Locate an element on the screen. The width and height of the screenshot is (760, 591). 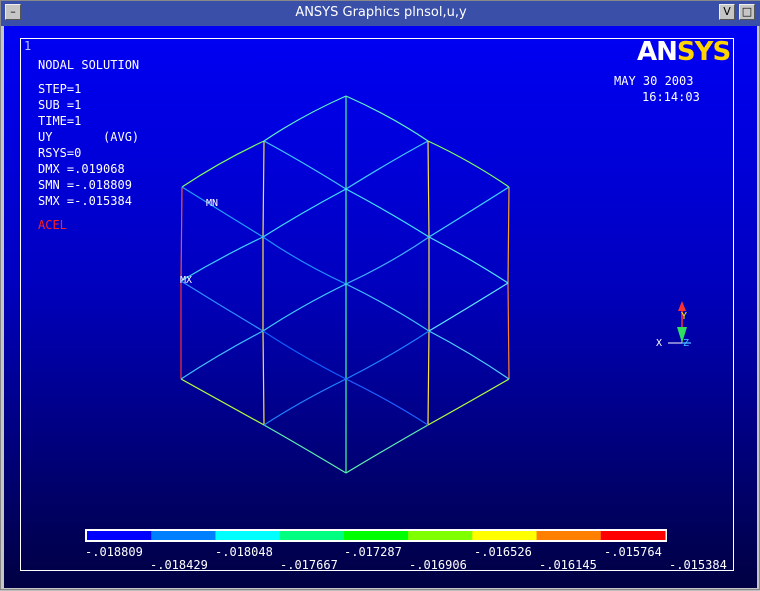
legend-bottom-label-4: -.015384 is located at coordinates (698, 565).